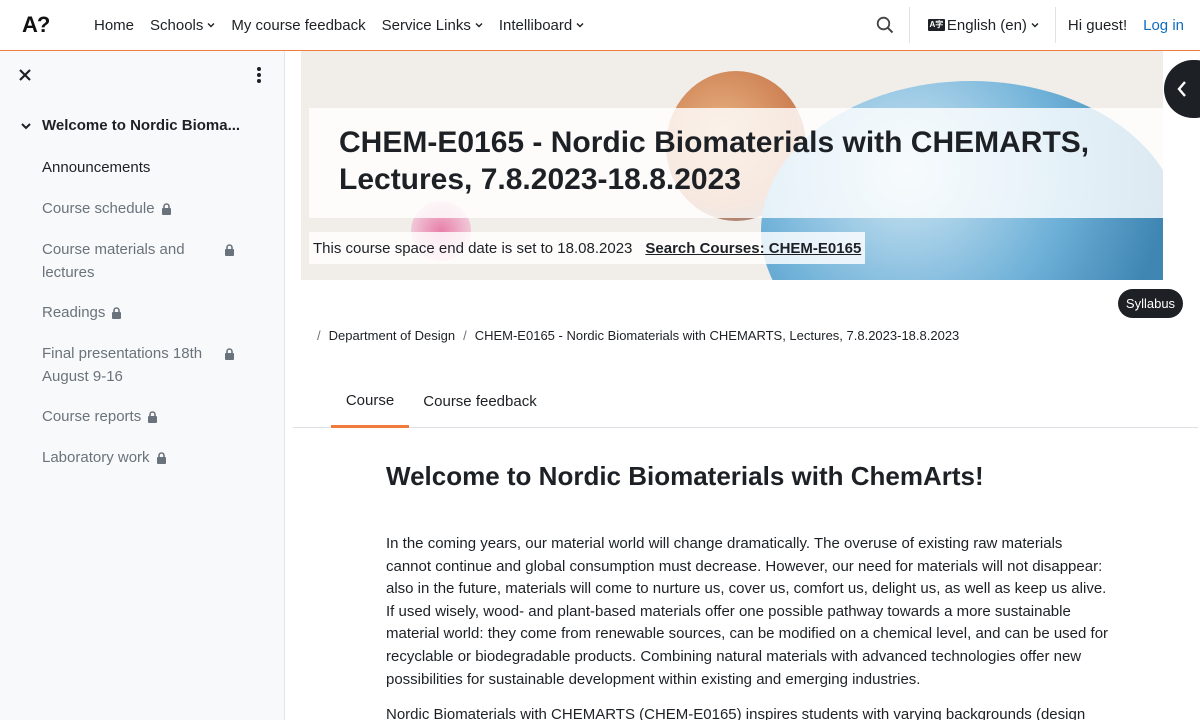  I want to click on nav-schools: Schools, so click(182, 25).